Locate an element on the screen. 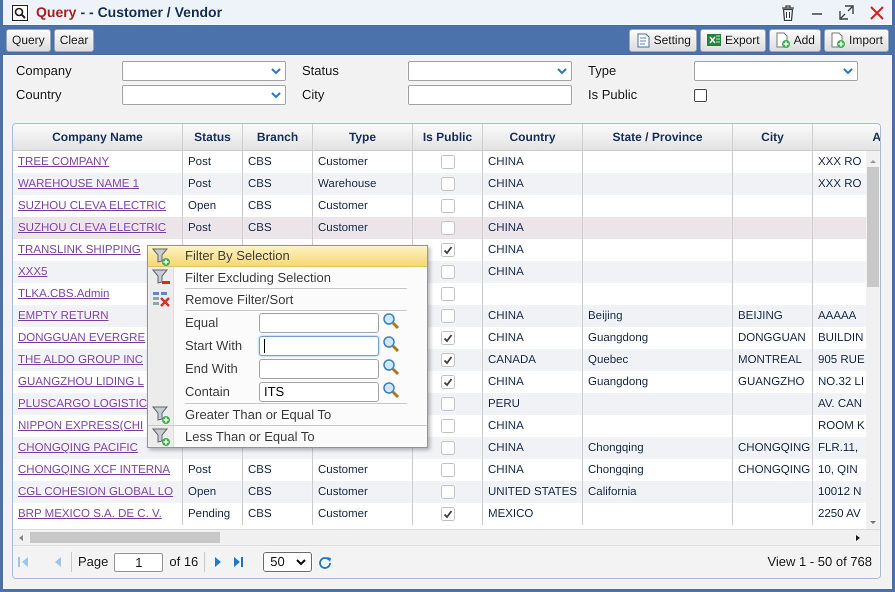  field-label: Country is located at coordinates (39, 95).